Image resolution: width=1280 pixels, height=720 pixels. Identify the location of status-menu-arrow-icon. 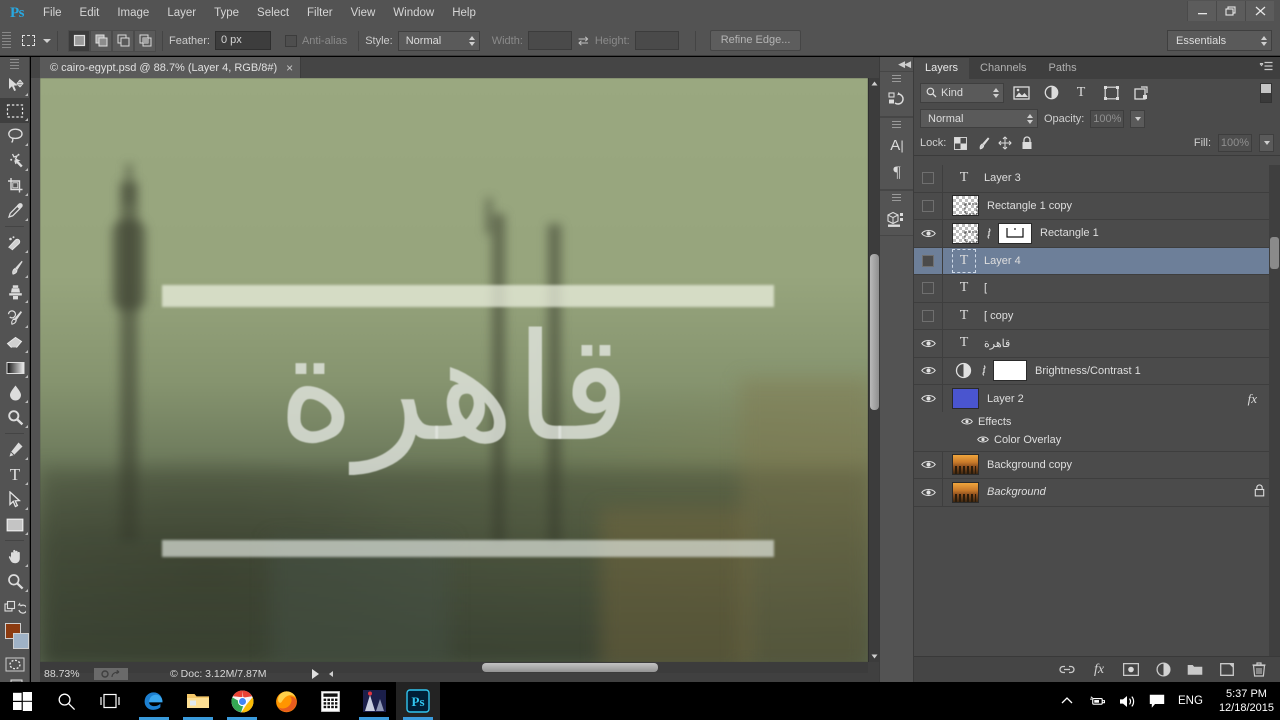
(316, 674).